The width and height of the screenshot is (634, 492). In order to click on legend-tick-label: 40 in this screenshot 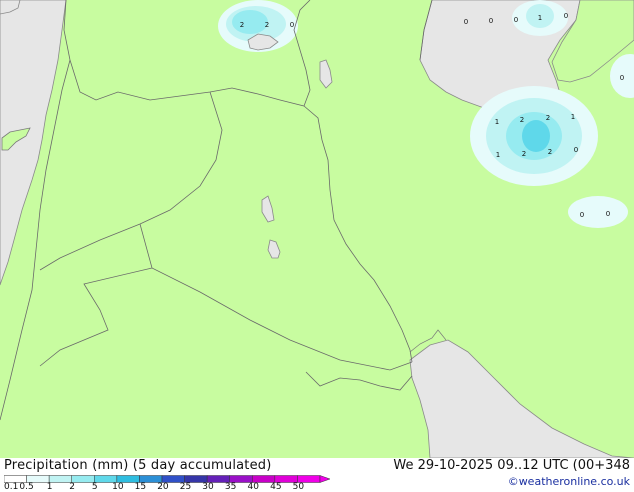, I will do `click(253, 487)`.